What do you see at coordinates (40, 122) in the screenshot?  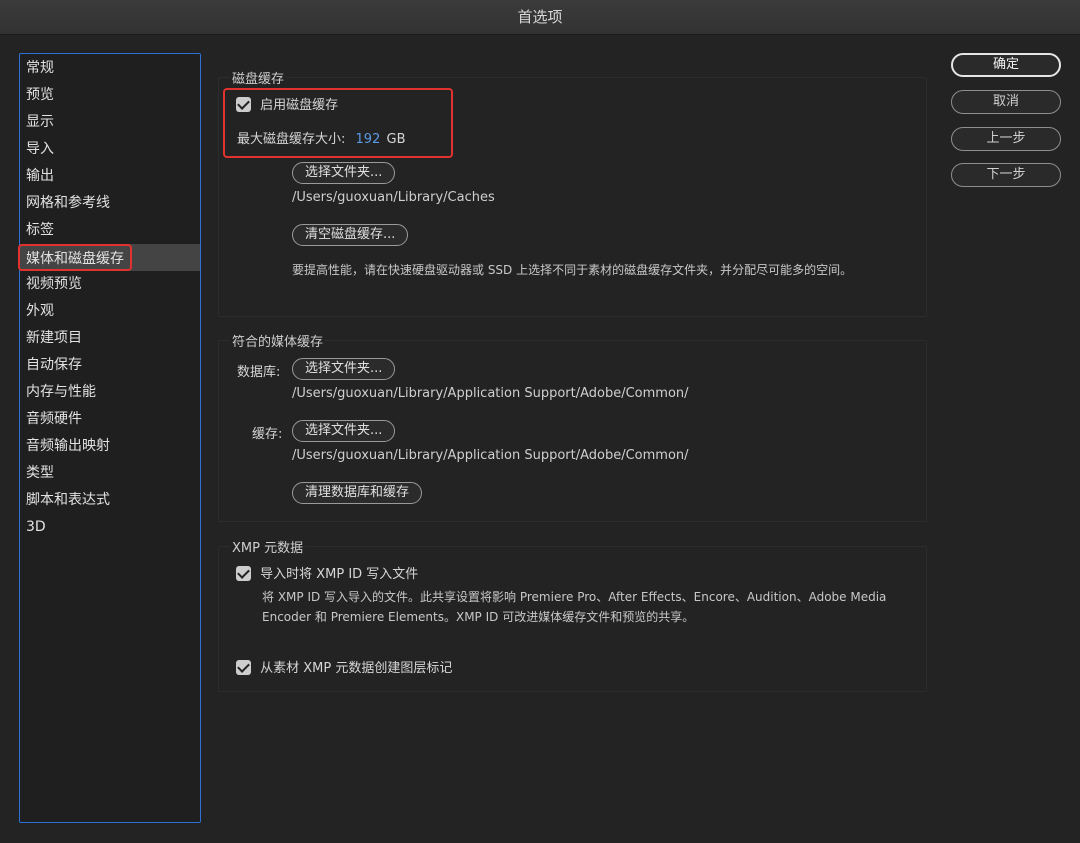 I see `sidebar-item-label: 显示` at bounding box center [40, 122].